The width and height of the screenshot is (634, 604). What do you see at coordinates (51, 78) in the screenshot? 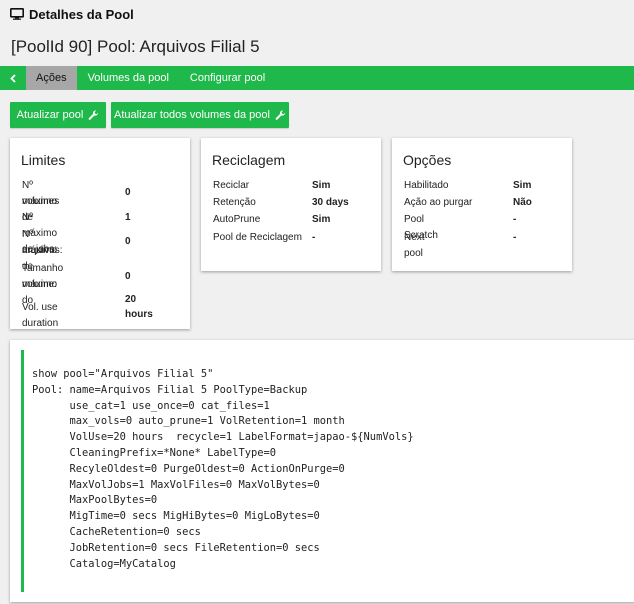
I see `tab-acoes: Ações` at bounding box center [51, 78].